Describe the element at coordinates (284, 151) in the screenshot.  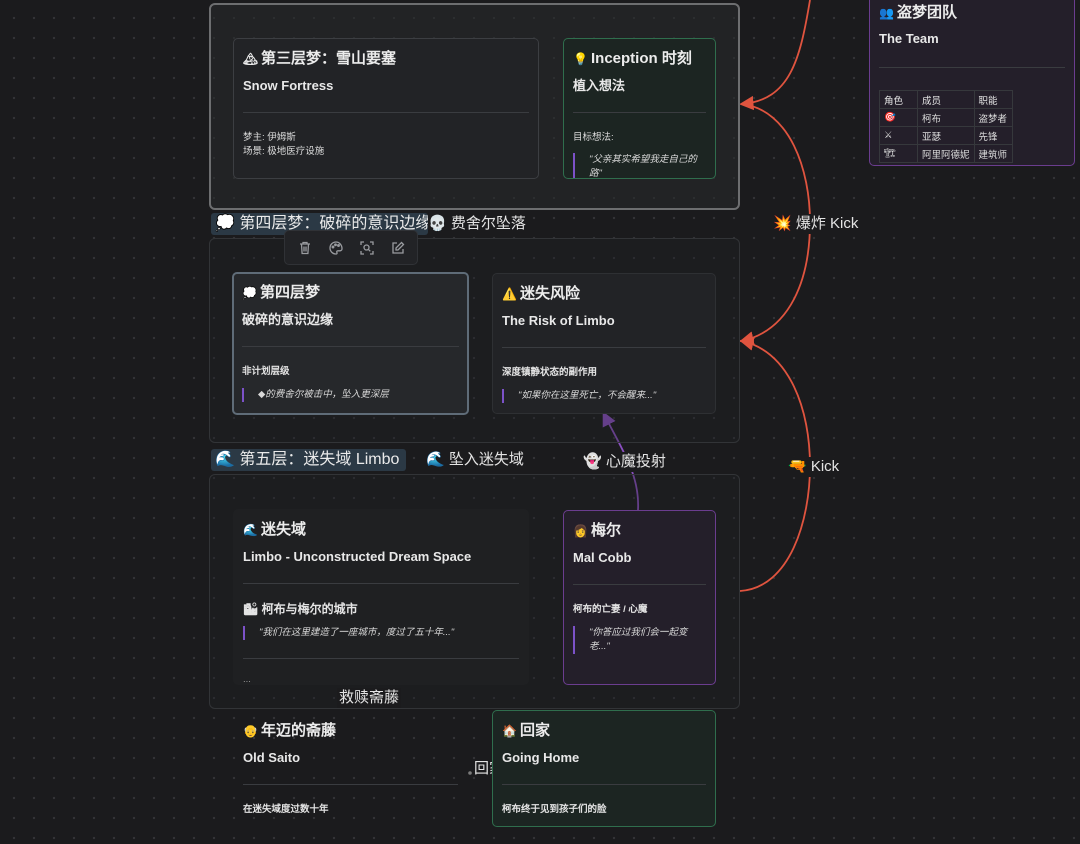
I see `fortress-scene: 场景: 极地医疗设施` at that location.